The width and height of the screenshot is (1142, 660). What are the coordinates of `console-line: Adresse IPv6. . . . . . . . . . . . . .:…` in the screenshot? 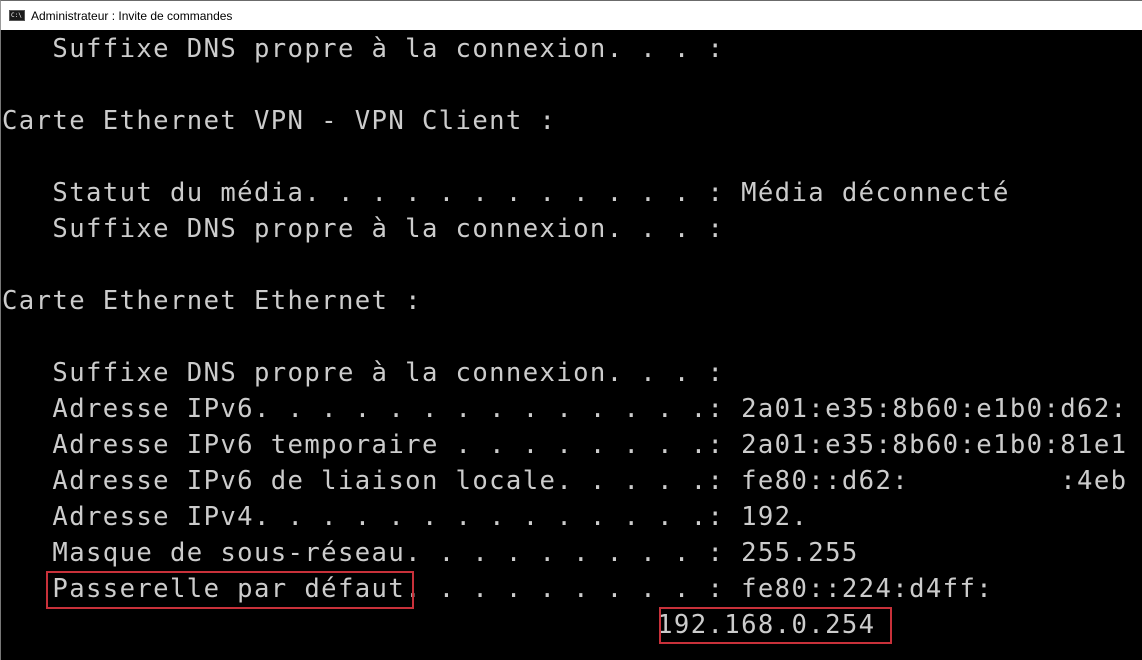 It's located at (565, 409).